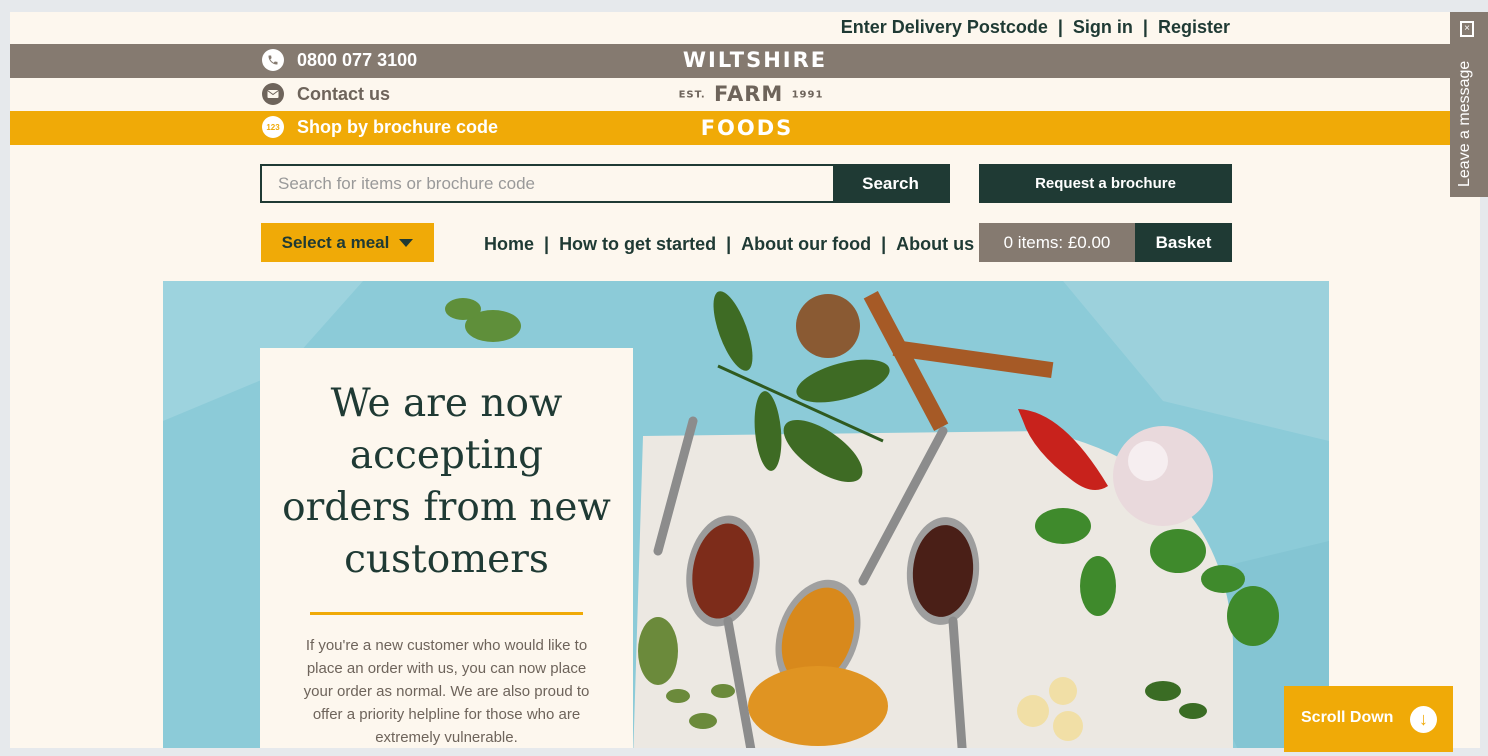  I want to click on top-links-bar: Enter Delivery Postcode | Sign in | Register, so click(745, 28).